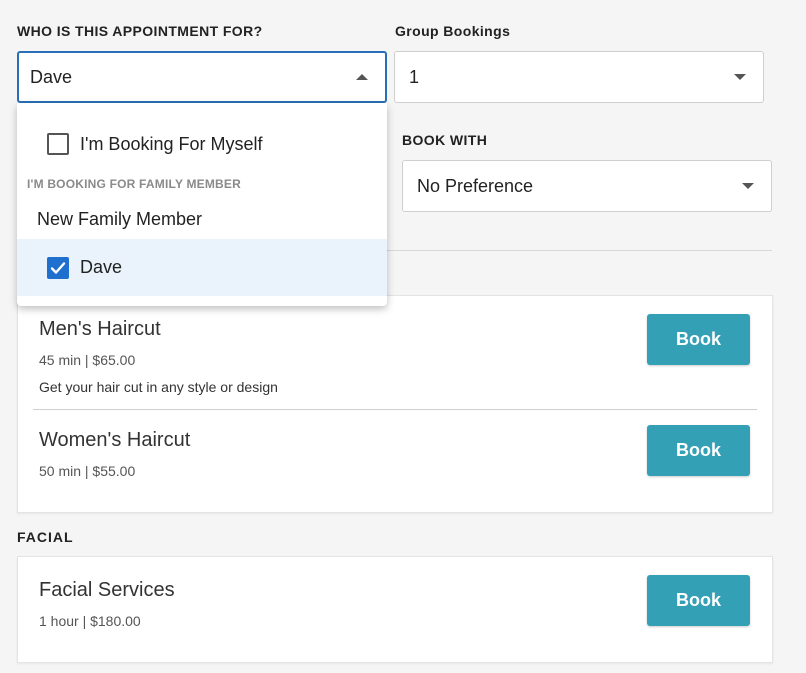  Describe the element at coordinates (579, 77) in the screenshot. I see `group-bookings-select: 1` at that location.